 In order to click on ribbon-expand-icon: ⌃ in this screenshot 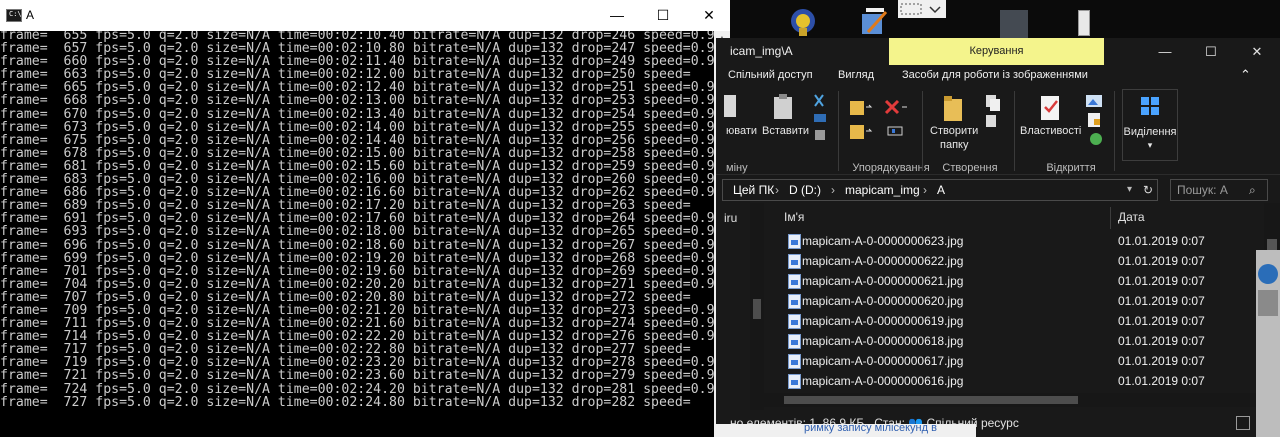, I will do `click(1245, 75)`.